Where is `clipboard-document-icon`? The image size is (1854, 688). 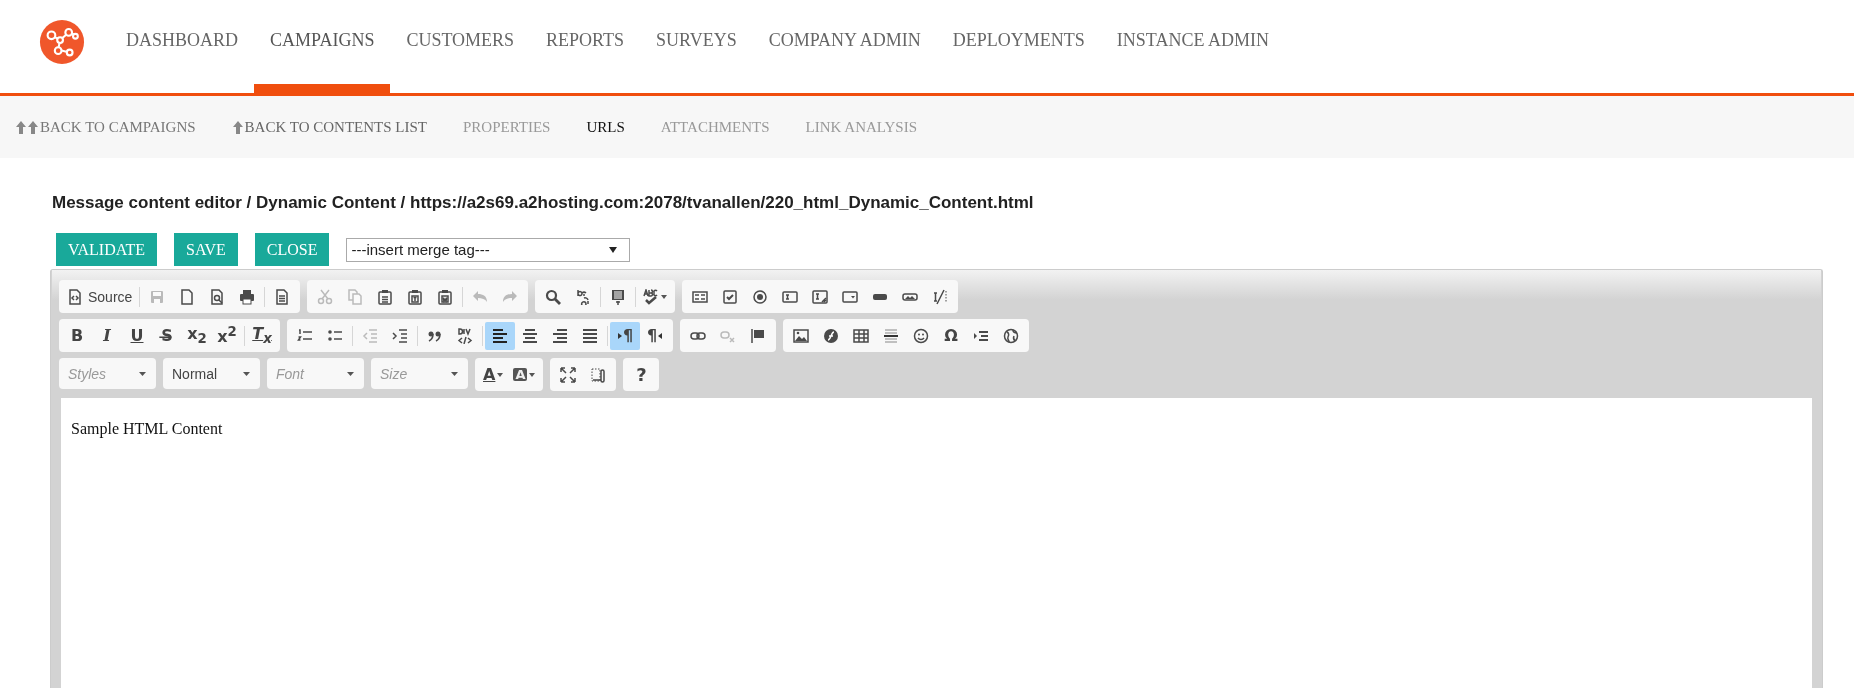
clipboard-document-icon is located at coordinates (445, 296).